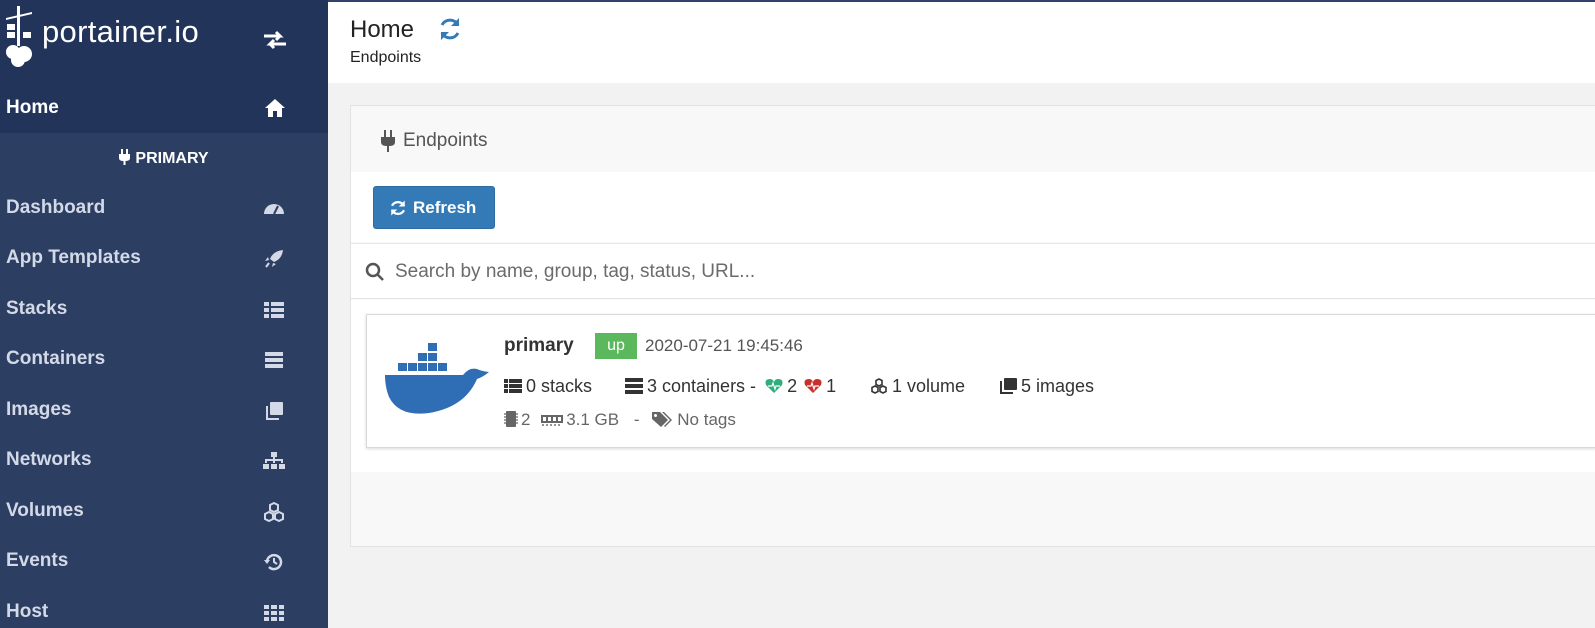 This screenshot has width=1595, height=628. I want to click on history-icon, so click(273, 562).